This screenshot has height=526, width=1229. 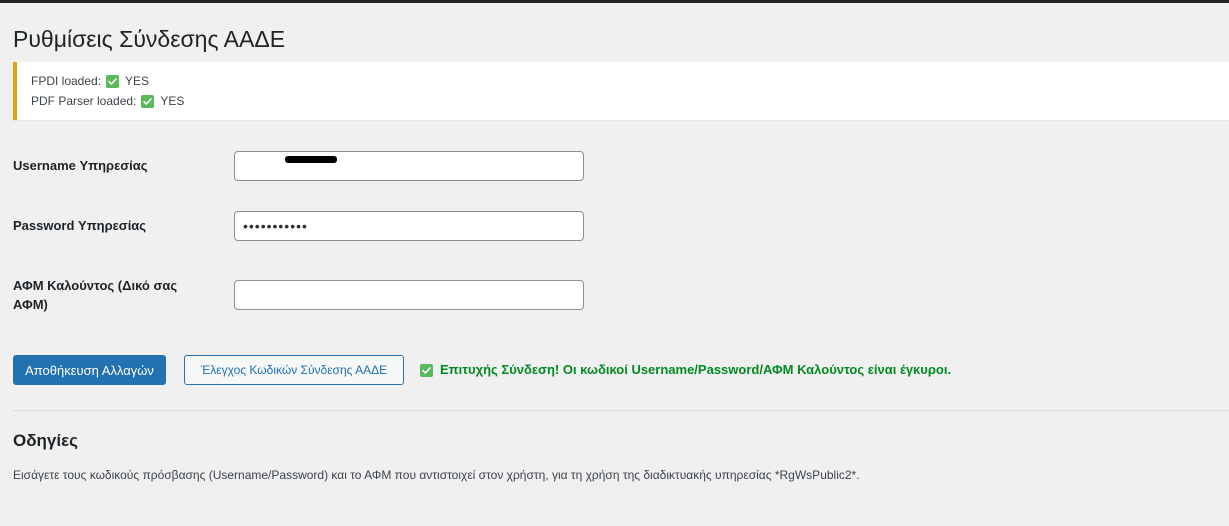 What do you see at coordinates (66, 81) in the screenshot?
I see `fpdi-status-label: FPDI loaded:` at bounding box center [66, 81].